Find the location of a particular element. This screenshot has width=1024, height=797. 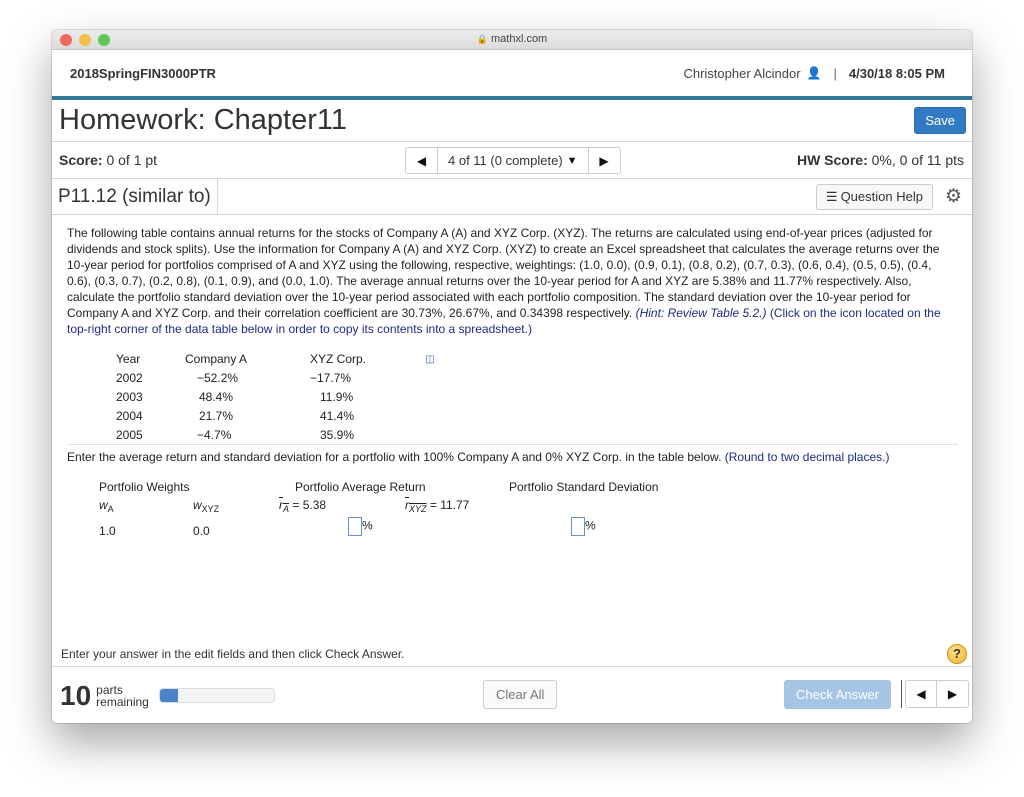

xyz-cell: 41.4% is located at coordinates (337, 415).